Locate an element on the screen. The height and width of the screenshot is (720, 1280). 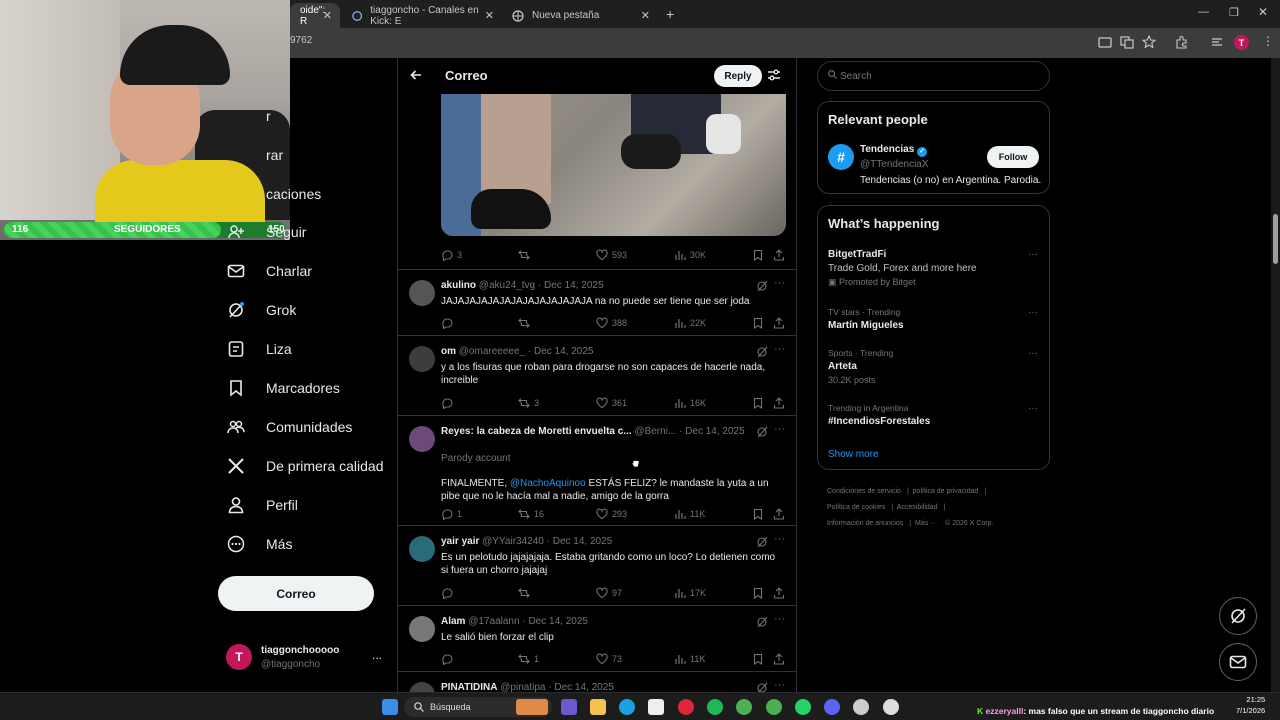
repost-action: 16 is located at coordinates (531, 514).